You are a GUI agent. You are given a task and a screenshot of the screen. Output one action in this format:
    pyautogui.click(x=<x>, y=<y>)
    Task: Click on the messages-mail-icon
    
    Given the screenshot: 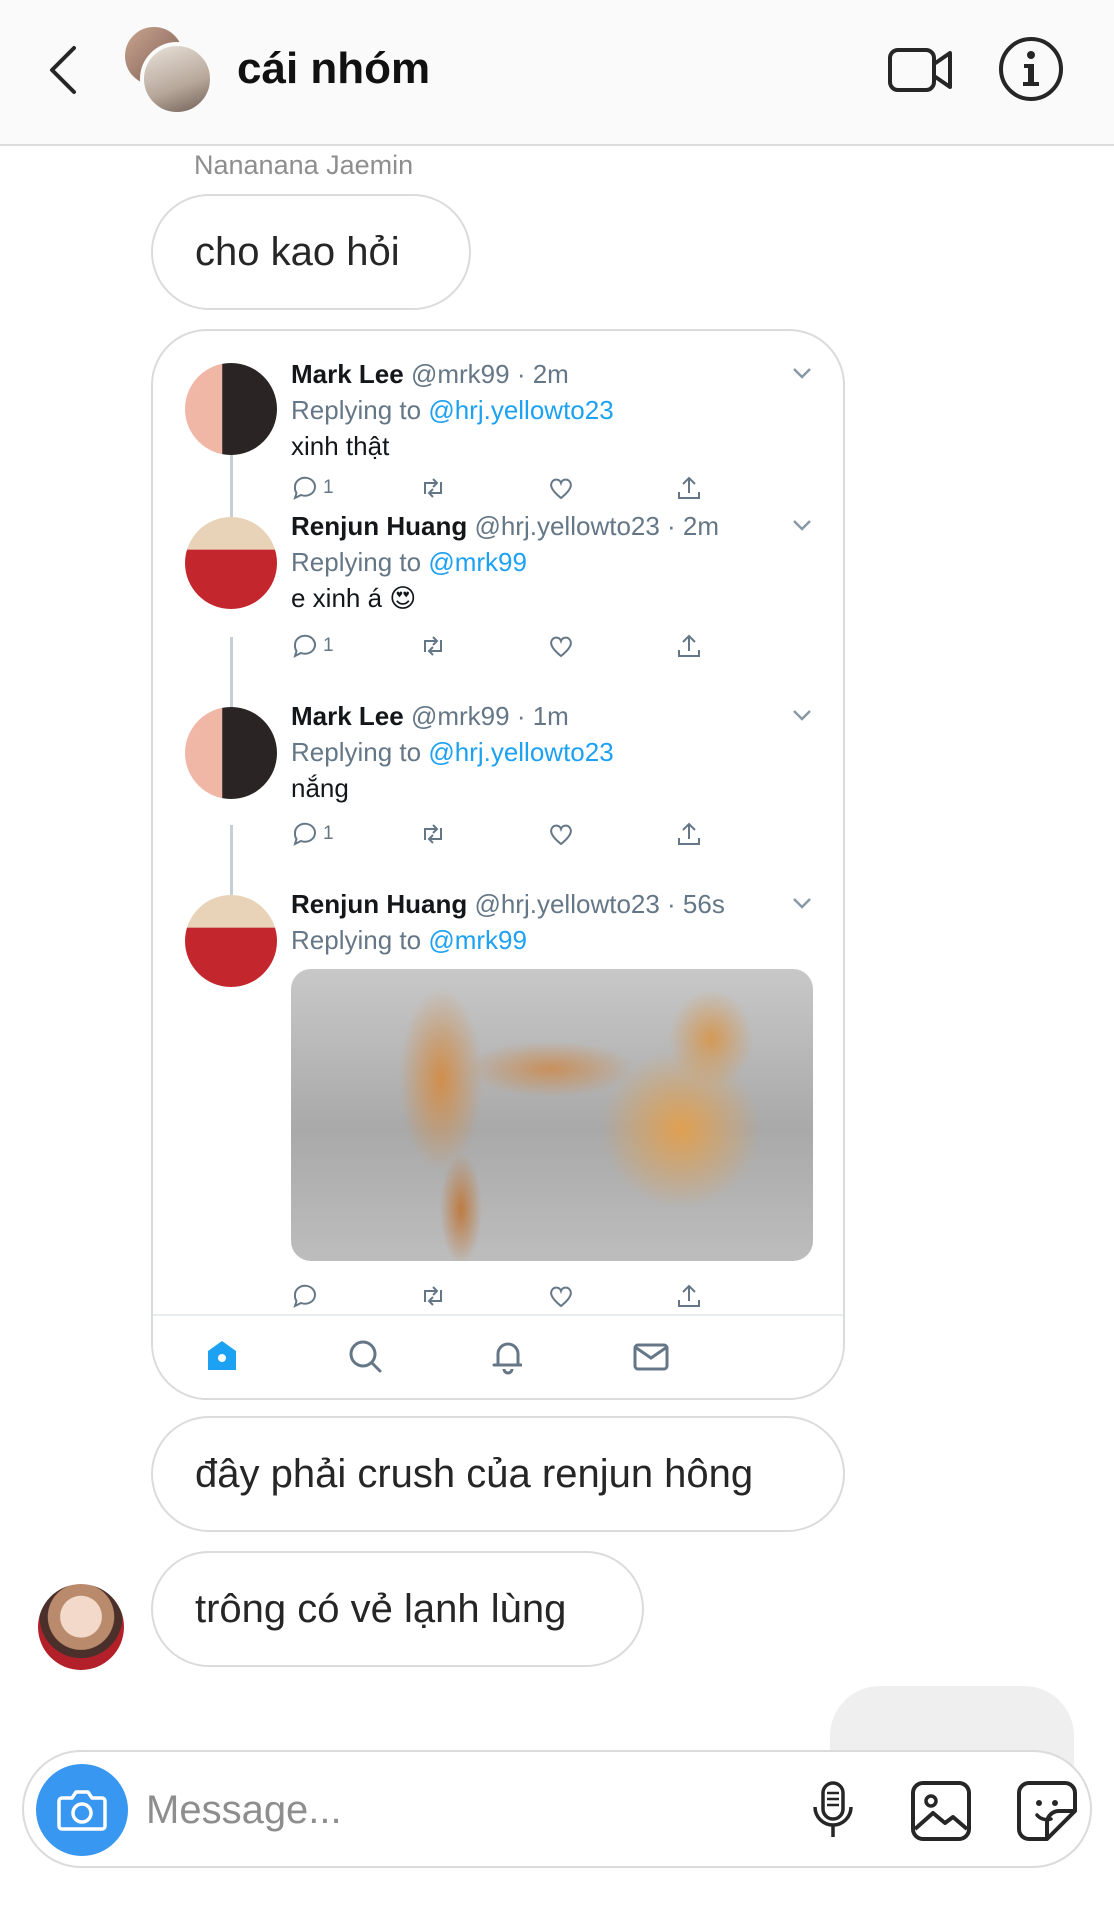 What is the action you would take?
    pyautogui.click(x=651, y=1356)
    